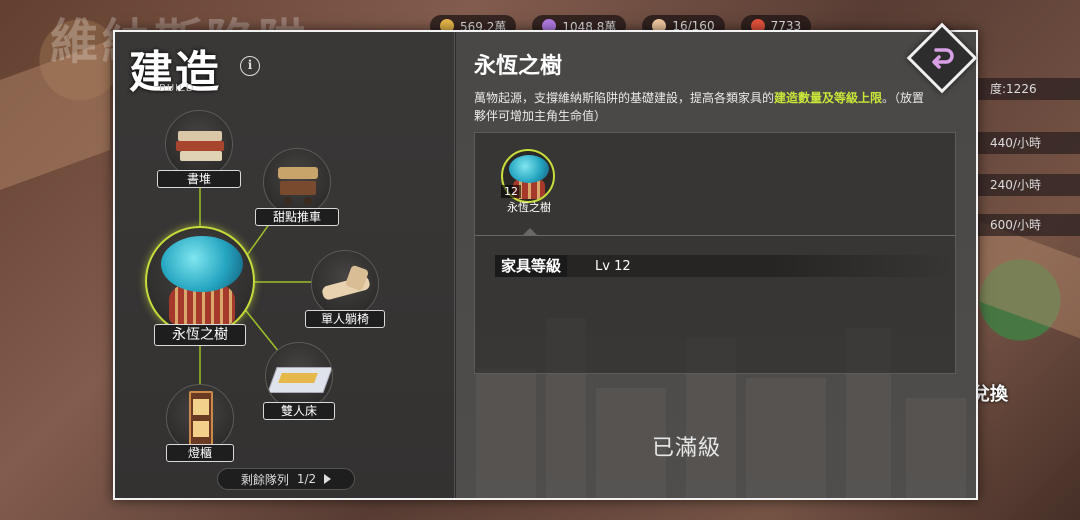 This screenshot has width=1080, height=520. I want to click on level-label: 家具等級, so click(531, 266).